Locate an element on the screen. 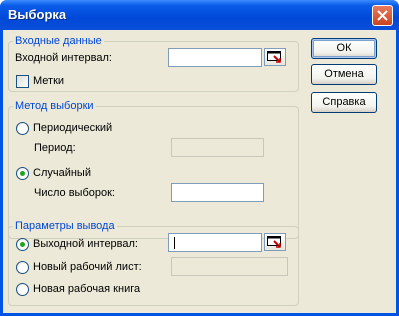  new-sheet-field is located at coordinates (229, 266).